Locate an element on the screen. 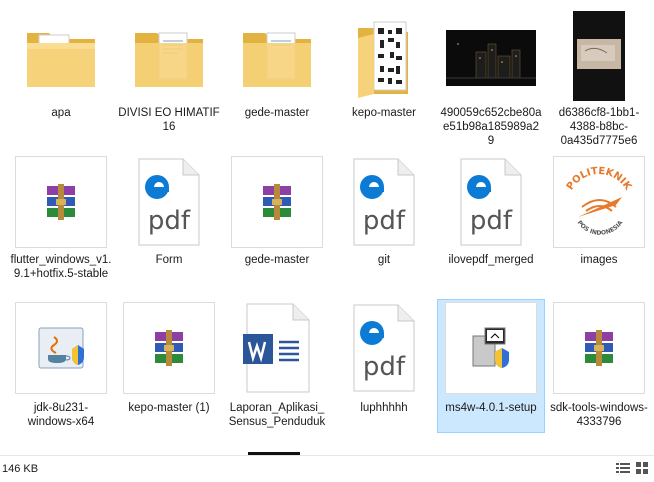 The height and width of the screenshot is (482, 654). file-label: git is located at coordinates (384, 260).